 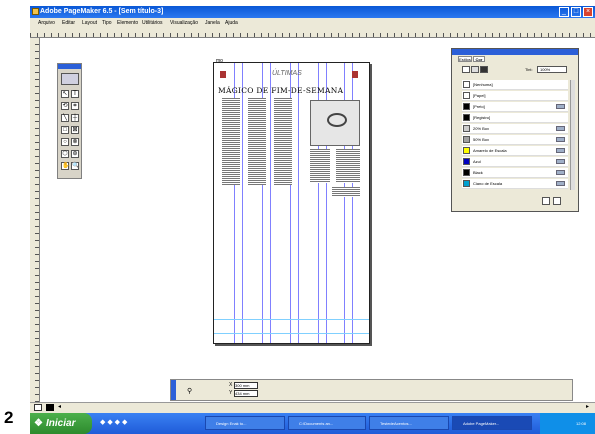 What do you see at coordinates (479, 59) in the screenshot?
I see `tab-cor: Cor` at bounding box center [479, 59].